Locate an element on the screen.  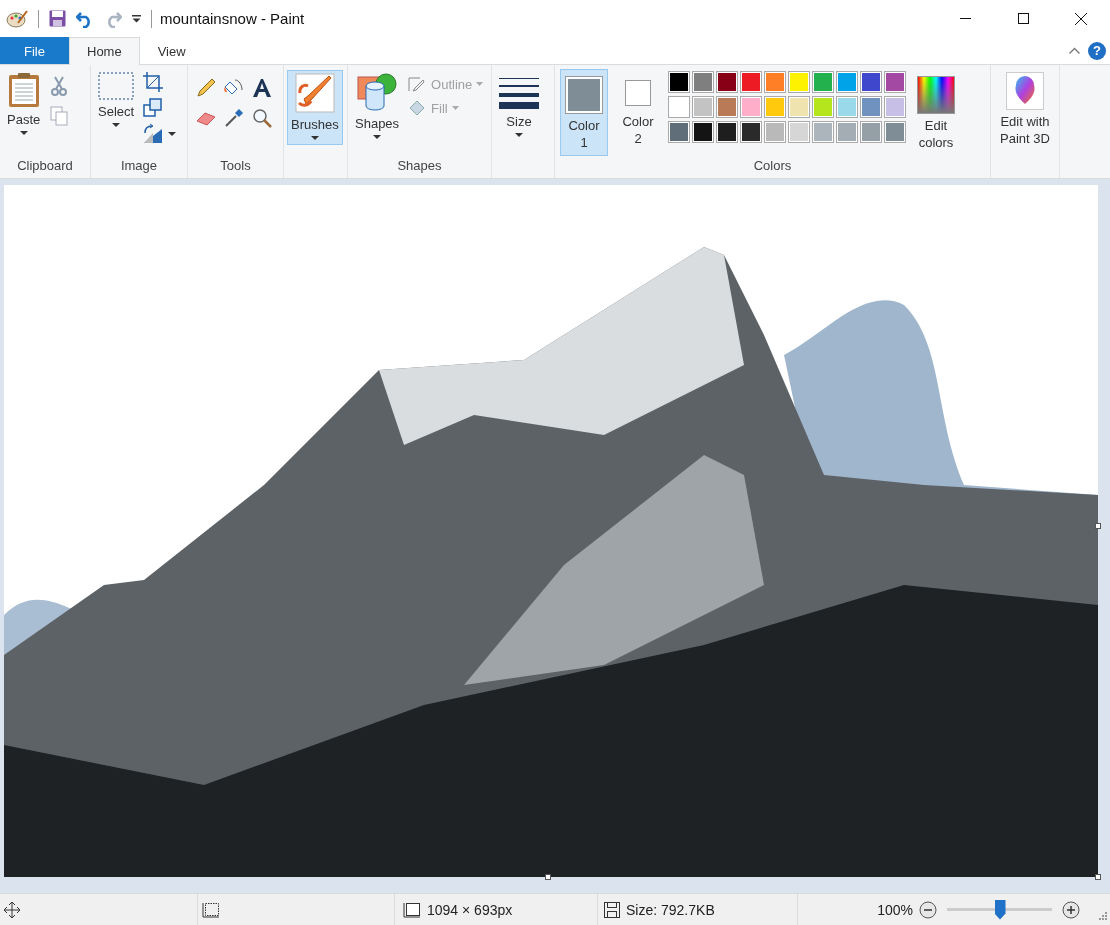
color-two-button: Color 2 is located at coordinates (638, 110).